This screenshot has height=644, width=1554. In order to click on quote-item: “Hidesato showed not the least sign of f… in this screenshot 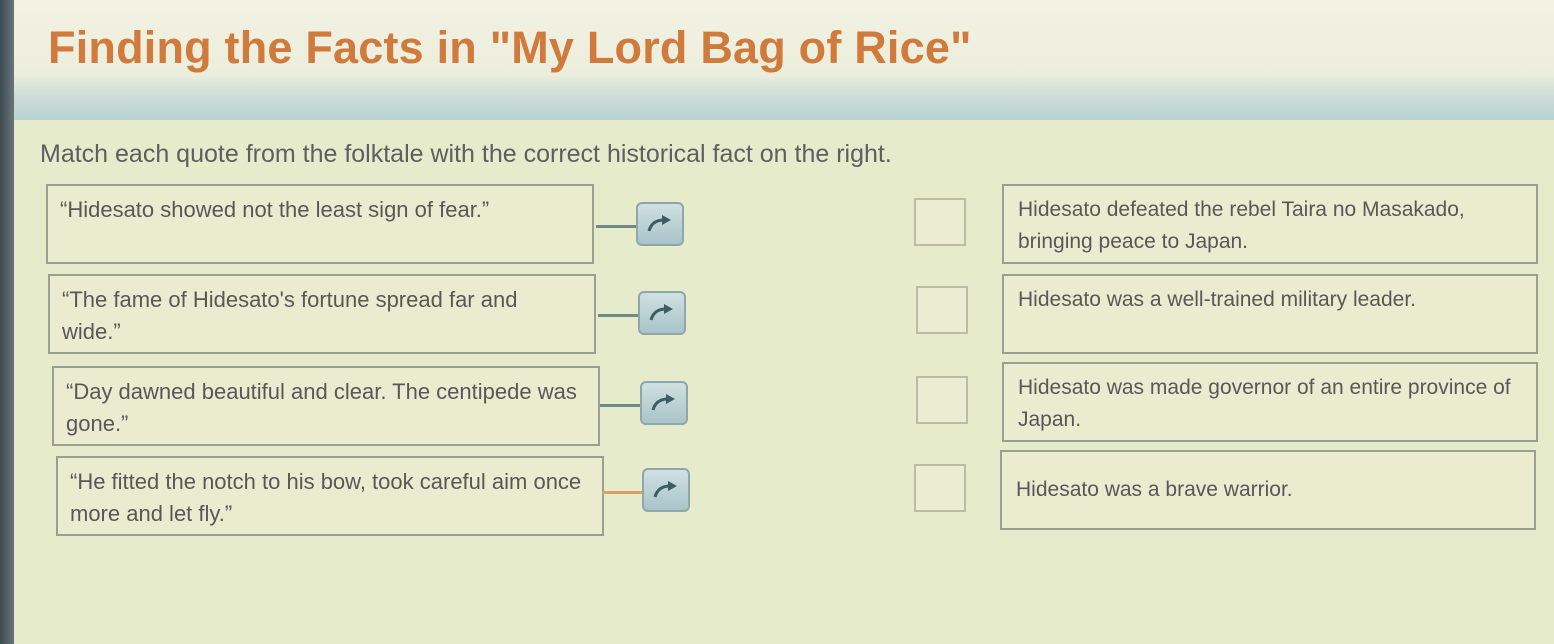, I will do `click(320, 224)`.